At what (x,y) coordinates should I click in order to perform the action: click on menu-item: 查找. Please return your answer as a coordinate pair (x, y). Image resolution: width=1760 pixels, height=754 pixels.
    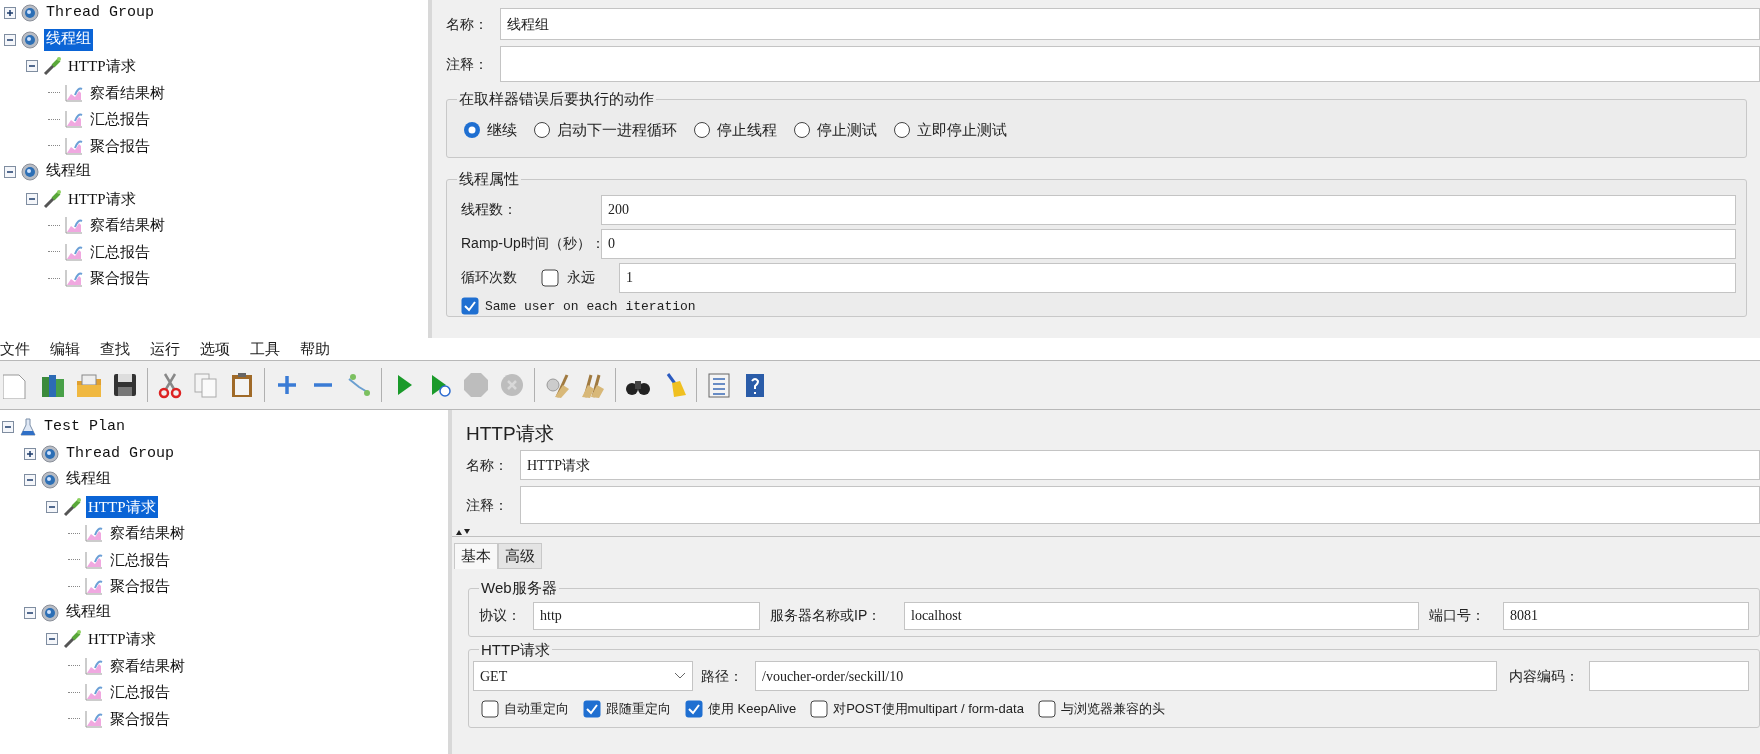
    Looking at the image, I should click on (115, 349).